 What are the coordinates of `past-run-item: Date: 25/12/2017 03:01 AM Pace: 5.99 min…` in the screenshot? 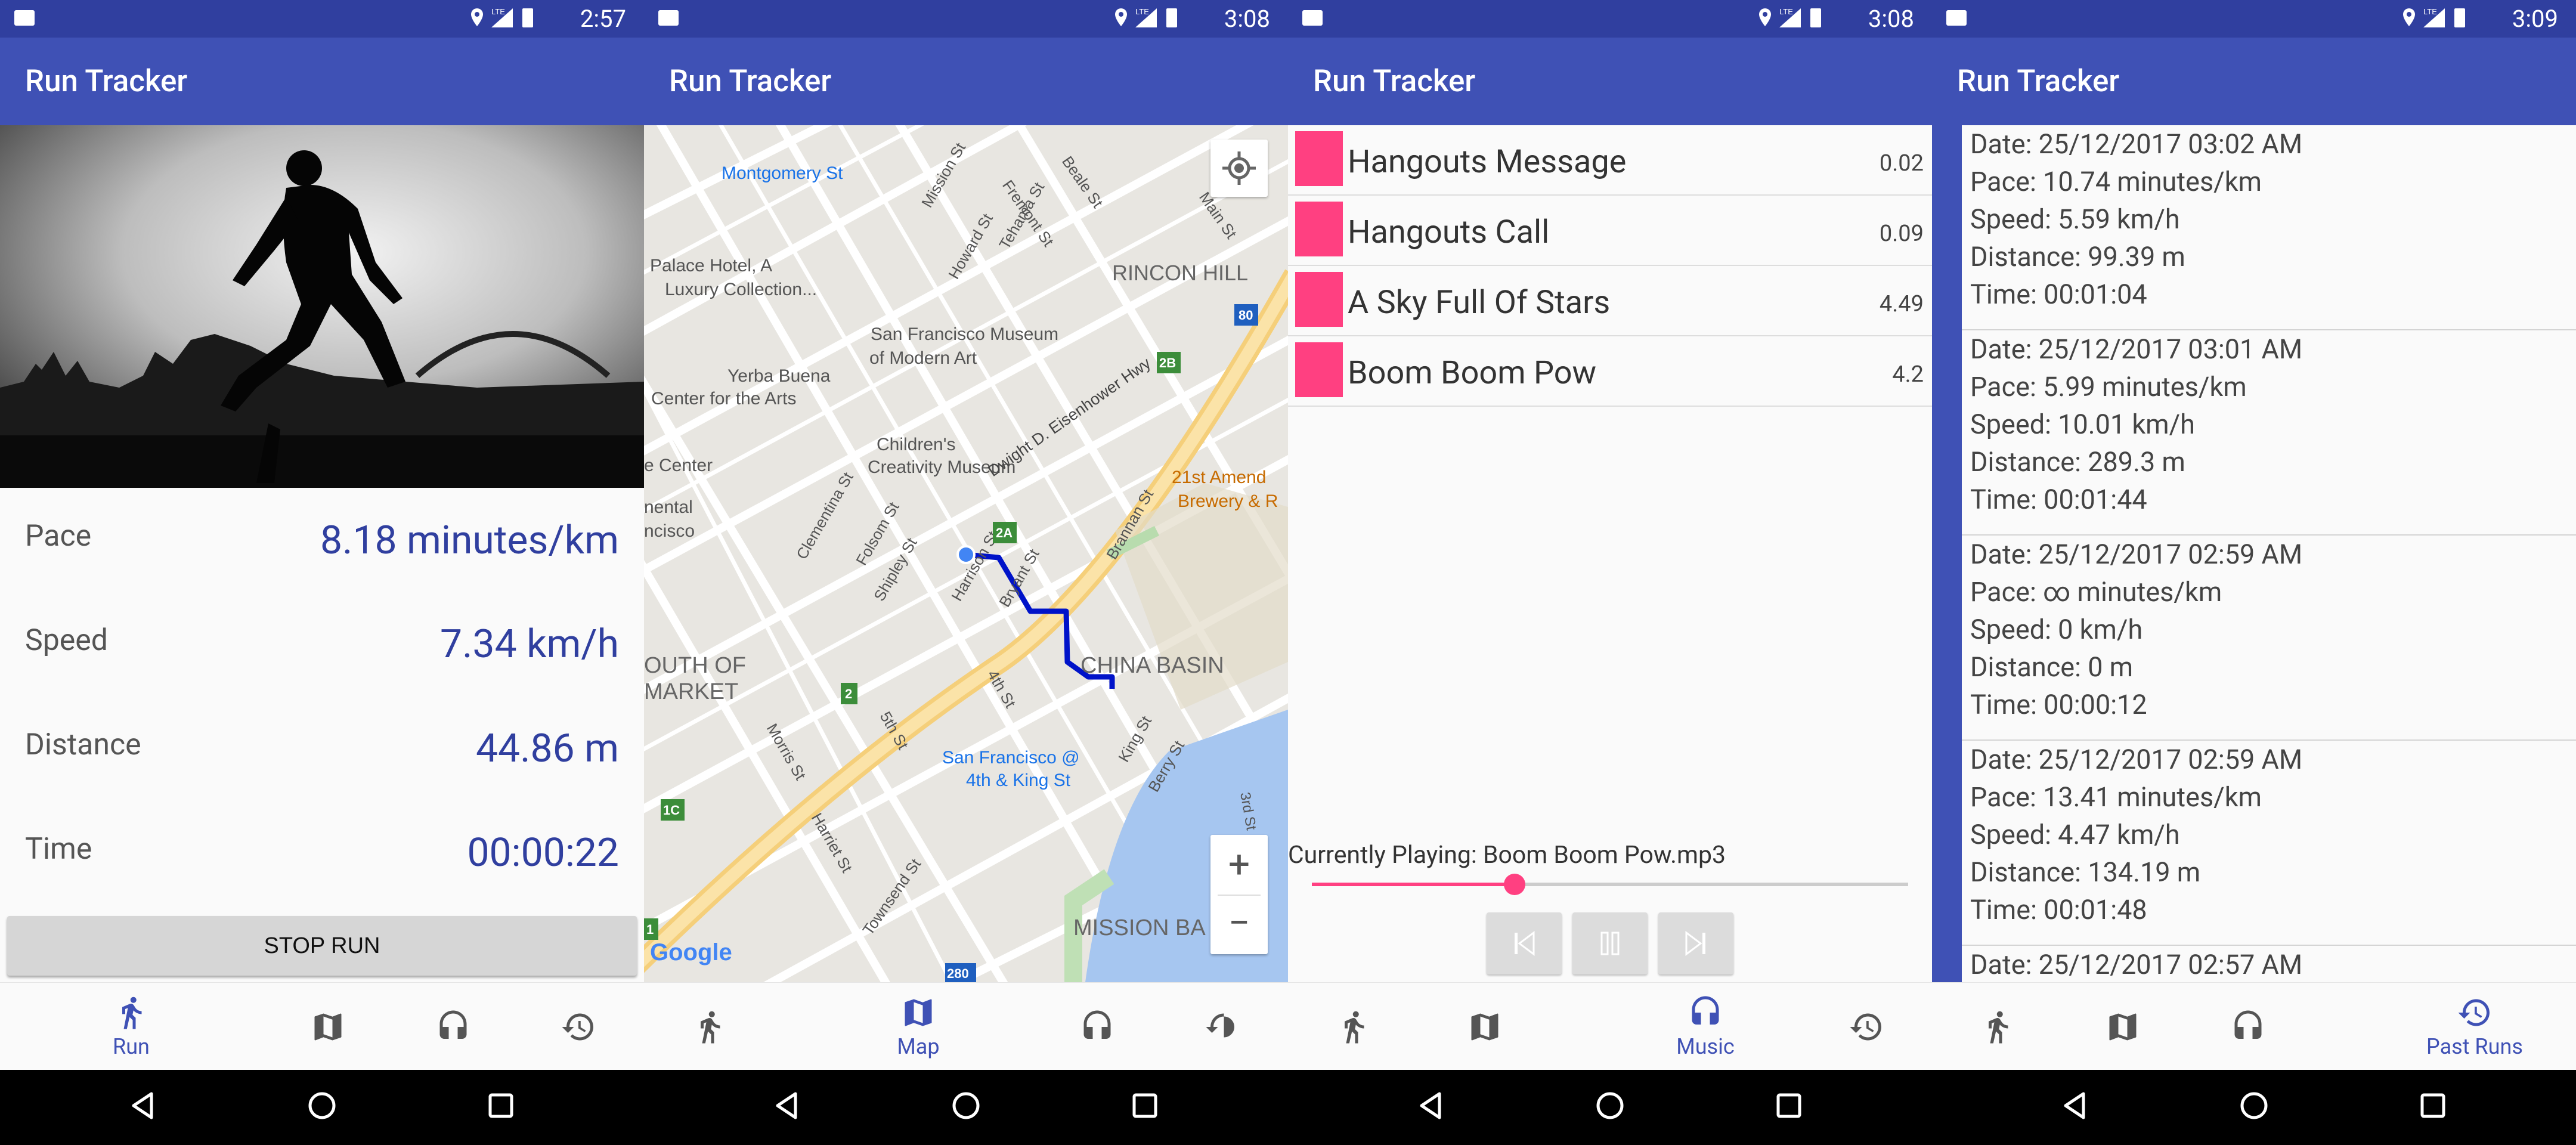 It's located at (2254, 433).